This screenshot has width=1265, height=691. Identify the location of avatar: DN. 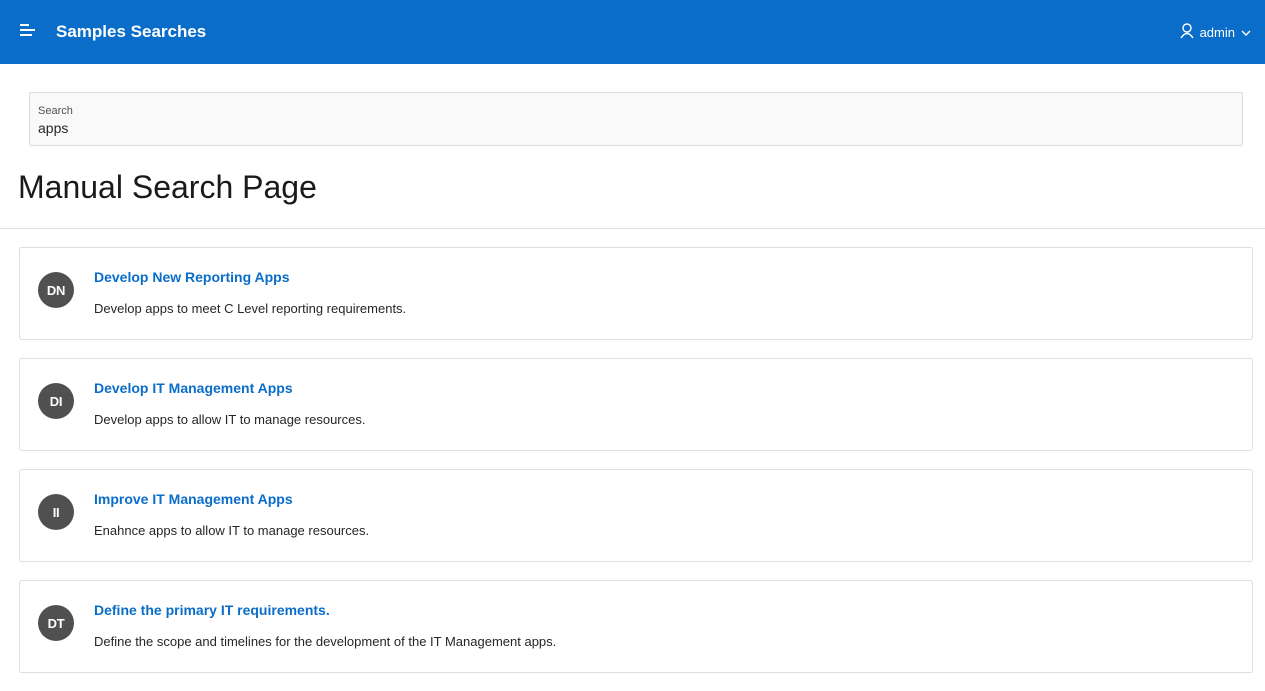
(56, 290).